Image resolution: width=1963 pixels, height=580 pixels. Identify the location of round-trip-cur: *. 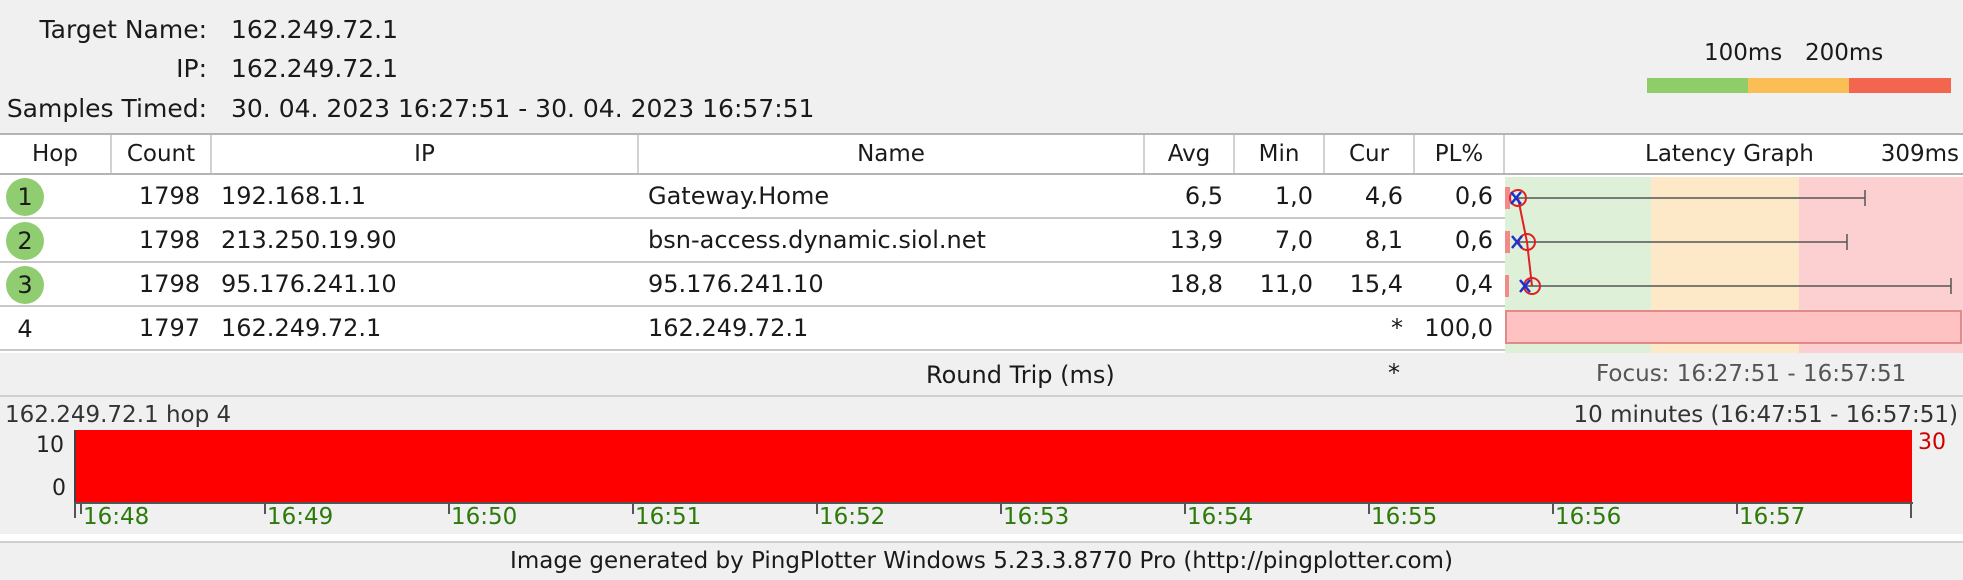
(1394, 373).